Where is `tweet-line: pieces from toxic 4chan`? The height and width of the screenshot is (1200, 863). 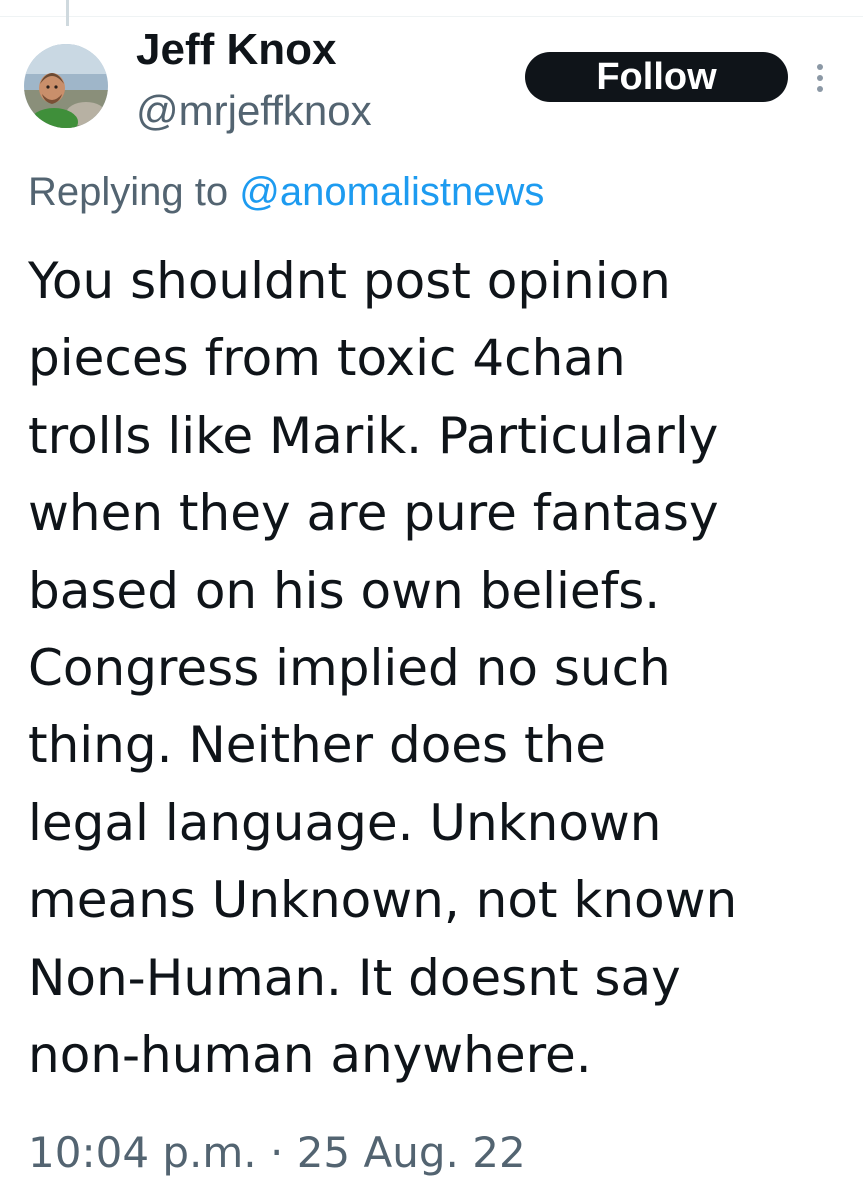
tweet-line: pieces from toxic 4chan is located at coordinates (327, 358).